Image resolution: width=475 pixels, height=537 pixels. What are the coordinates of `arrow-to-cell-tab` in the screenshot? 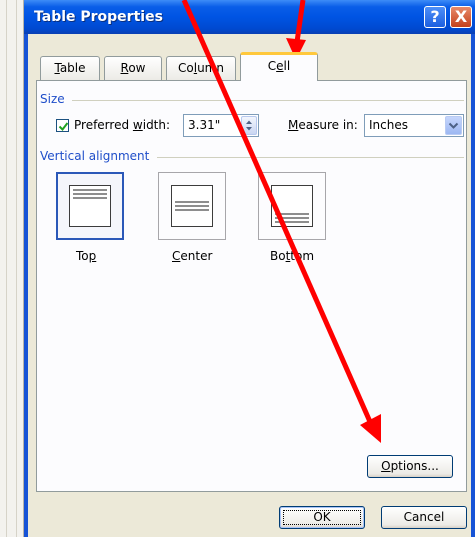 It's located at (296, 30).